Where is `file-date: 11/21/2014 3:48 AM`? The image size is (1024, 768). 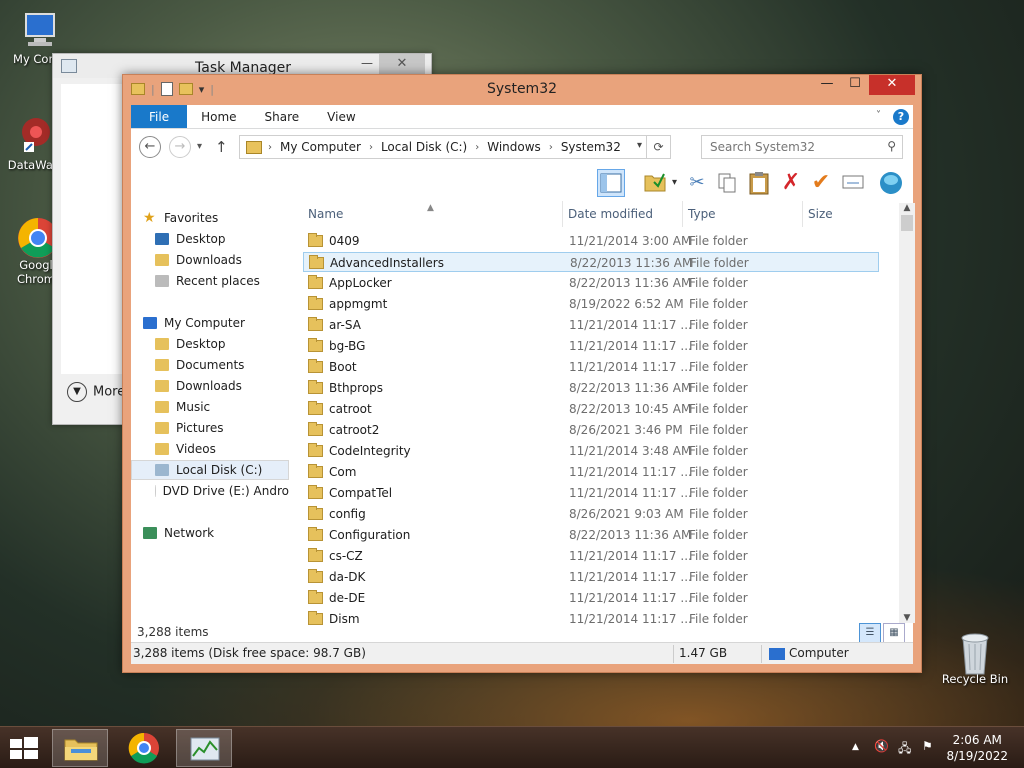 file-date: 11/21/2014 3:48 AM is located at coordinates (630, 451).